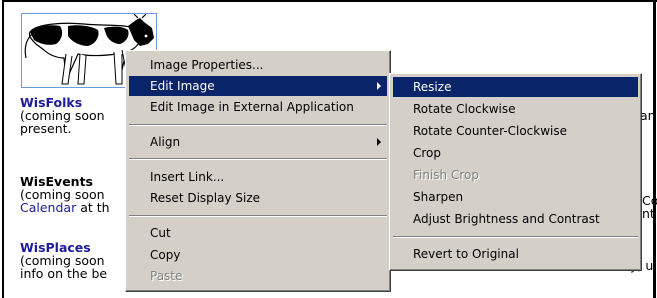  Describe the element at coordinates (515, 153) in the screenshot. I see `submenu-item-crop: Crop` at that location.